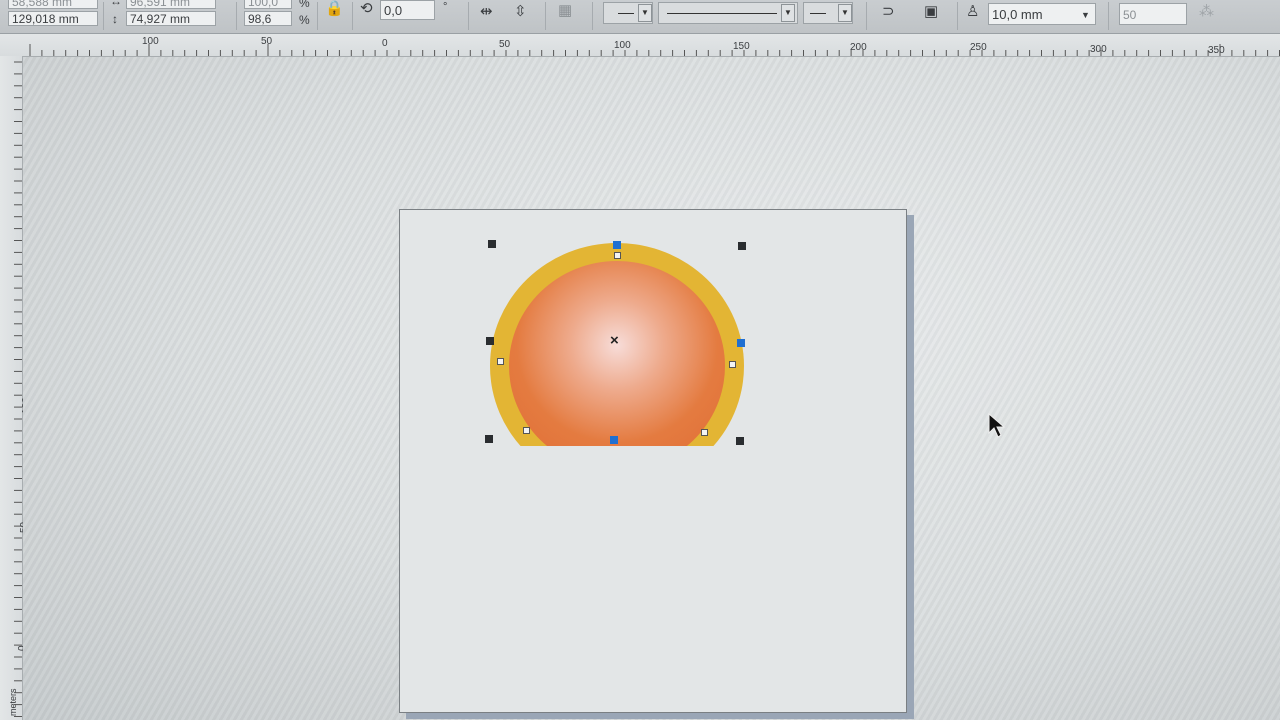 Image resolution: width=1280 pixels, height=720 pixels. Describe the element at coordinates (486, 12) in the screenshot. I see `mirror-horizontal-icon: ⇹` at that location.